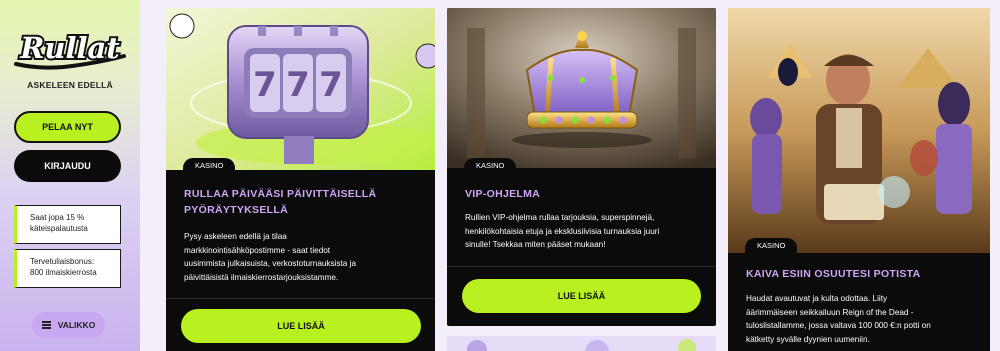  What do you see at coordinates (236, 210) in the screenshot?
I see `card-title-line: PYÖRÄYTYKSELLÄ` at bounding box center [236, 210].